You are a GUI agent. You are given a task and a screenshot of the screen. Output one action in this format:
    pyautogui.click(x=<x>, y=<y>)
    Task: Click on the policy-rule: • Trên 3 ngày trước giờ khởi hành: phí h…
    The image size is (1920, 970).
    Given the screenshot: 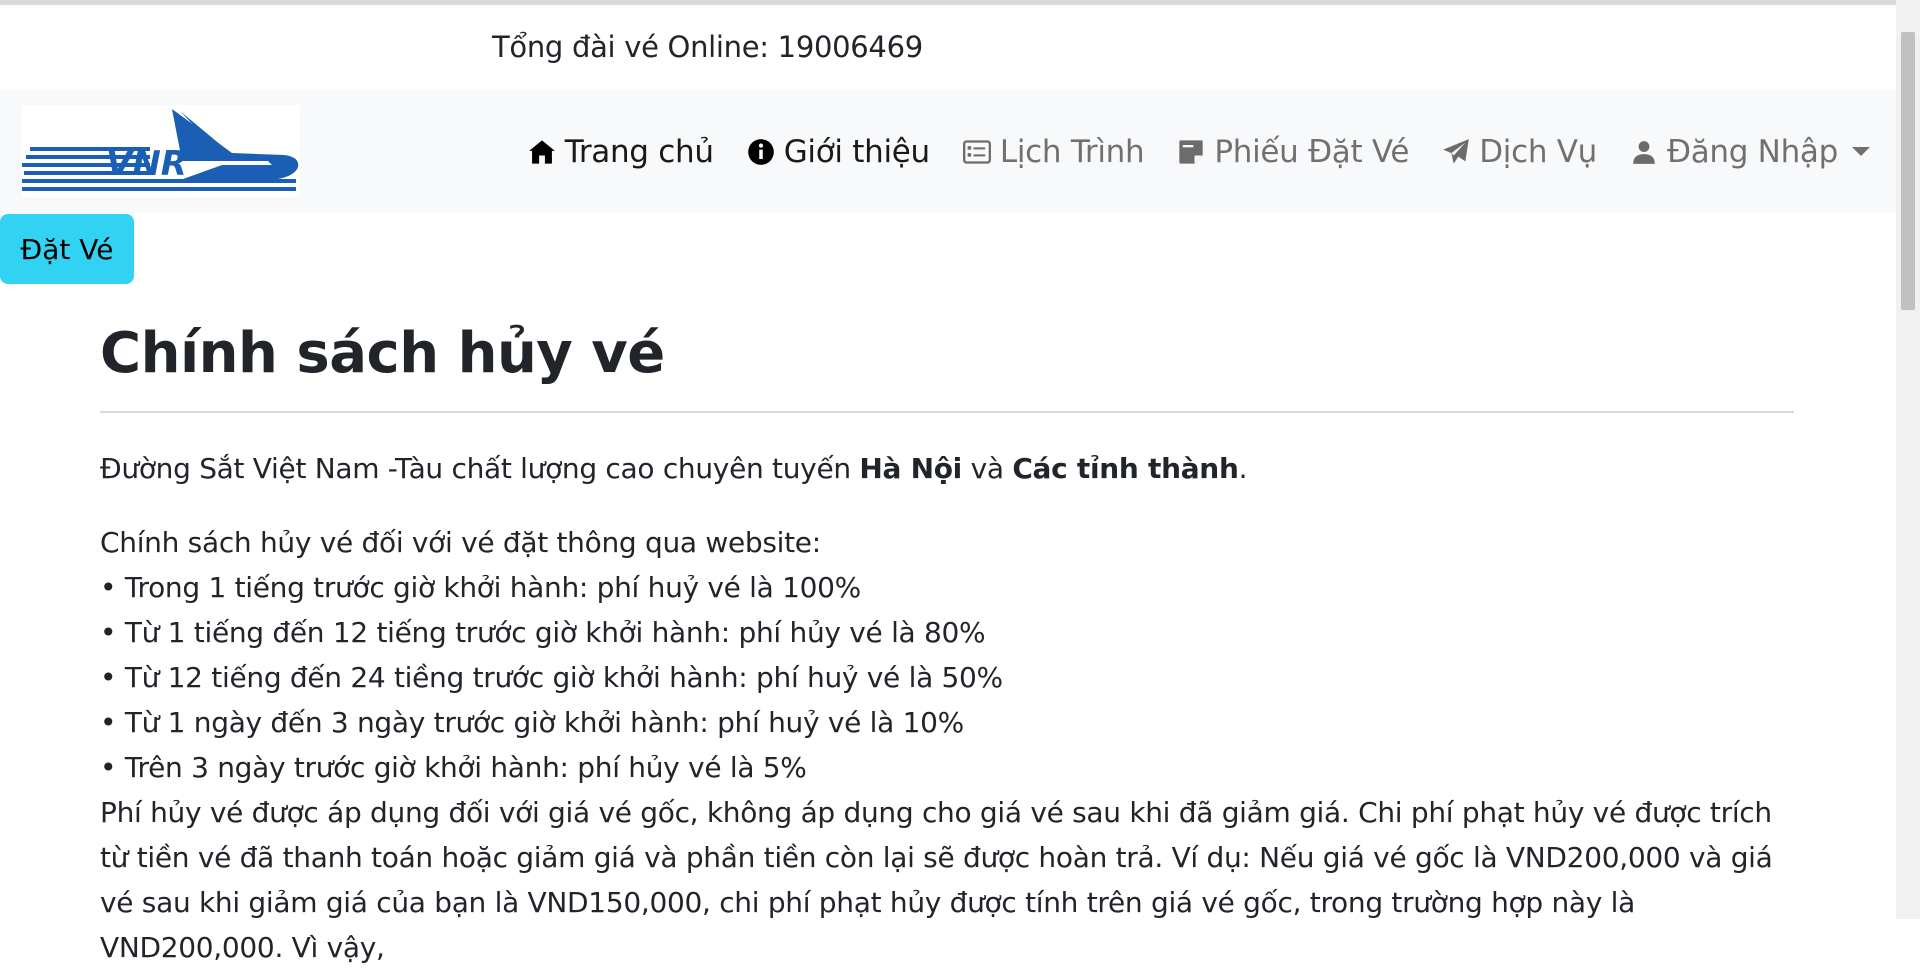 What is the action you would take?
    pyautogui.click(x=453, y=767)
    